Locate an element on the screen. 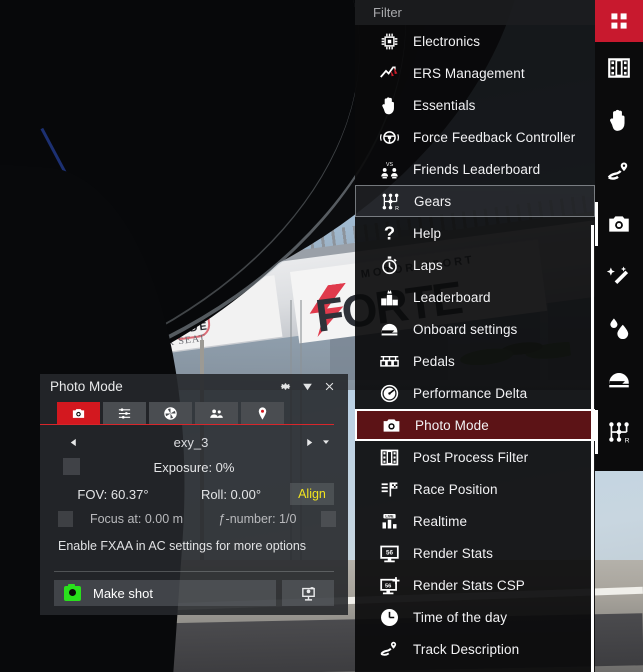 The height and width of the screenshot is (672, 643). steering-wheel-icon is located at coordinates (389, 137).